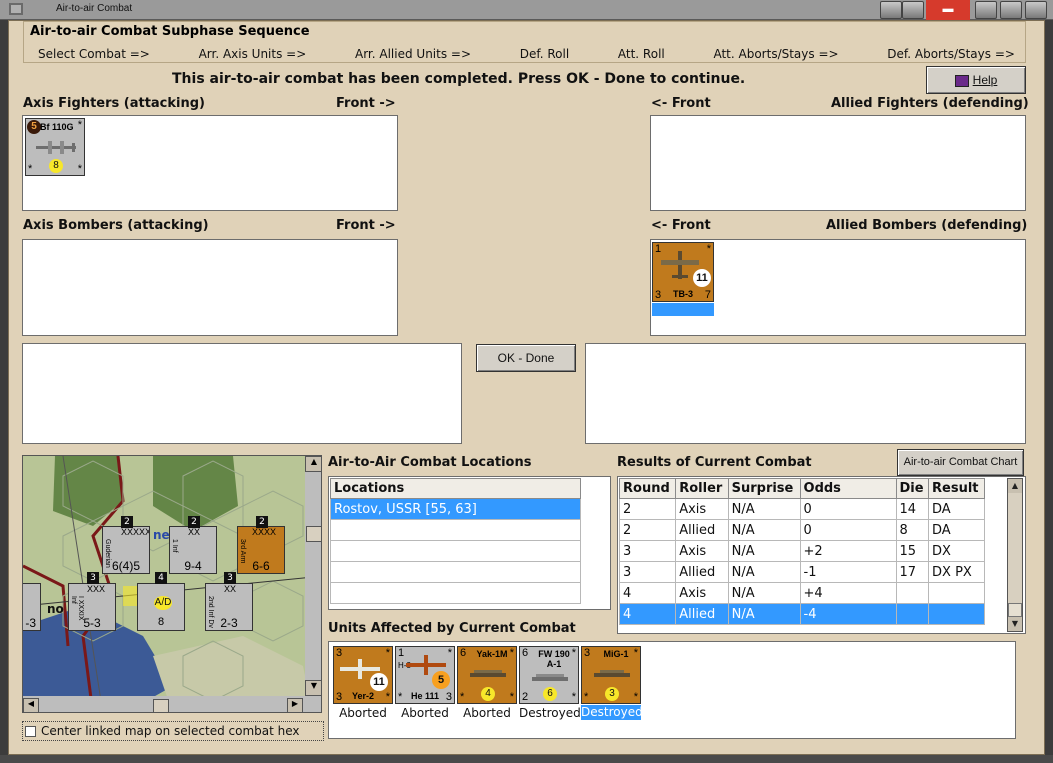 The image size is (1053, 763). I want to click on axis-fighter-counter: 5 Bf 110G * * 8 *, so click(55, 147).